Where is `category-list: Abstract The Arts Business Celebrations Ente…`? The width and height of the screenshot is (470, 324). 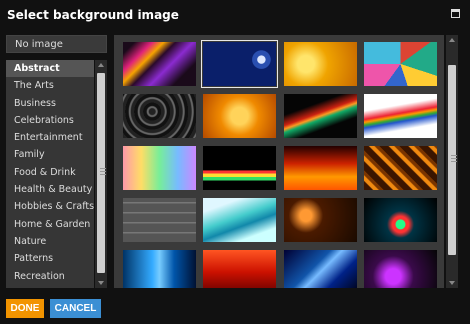
category-list: Abstract The Arts Business Celebrations Ente… is located at coordinates (50, 174).